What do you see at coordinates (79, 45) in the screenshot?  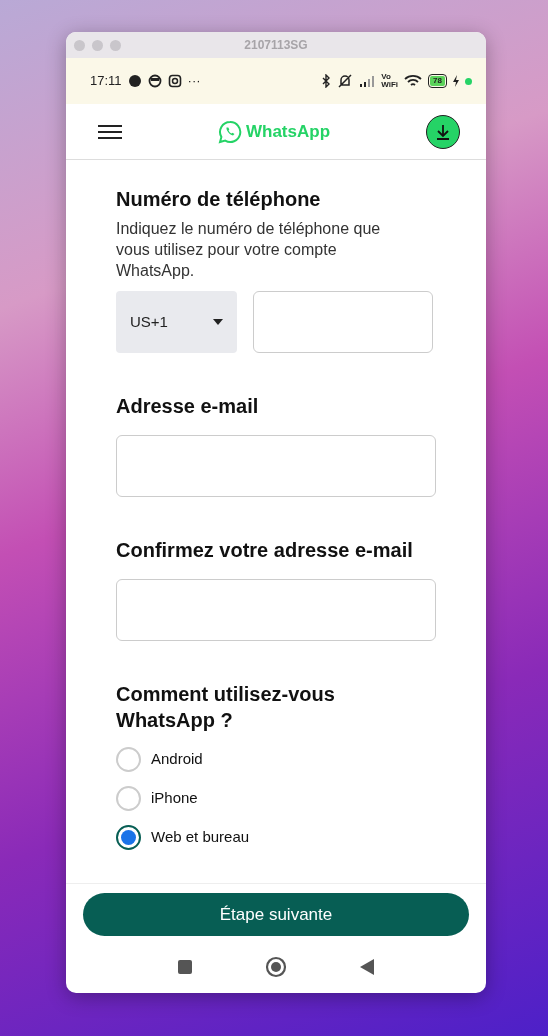 I see `close-button` at bounding box center [79, 45].